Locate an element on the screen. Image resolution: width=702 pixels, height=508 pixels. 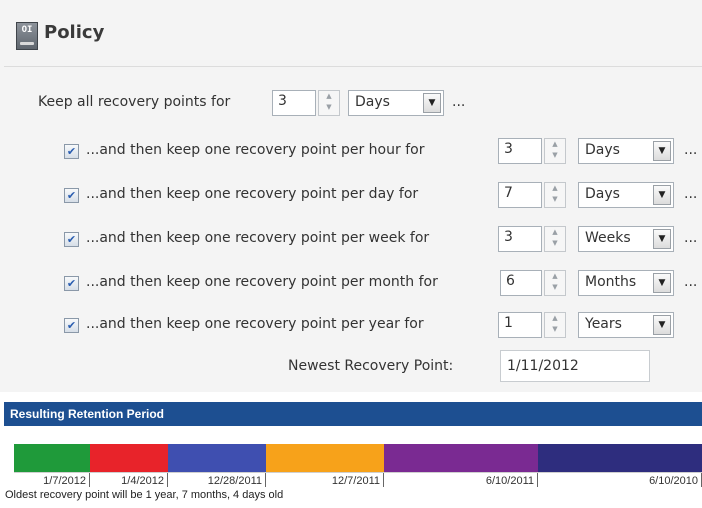
policy-title: Policy is located at coordinates (74, 32).